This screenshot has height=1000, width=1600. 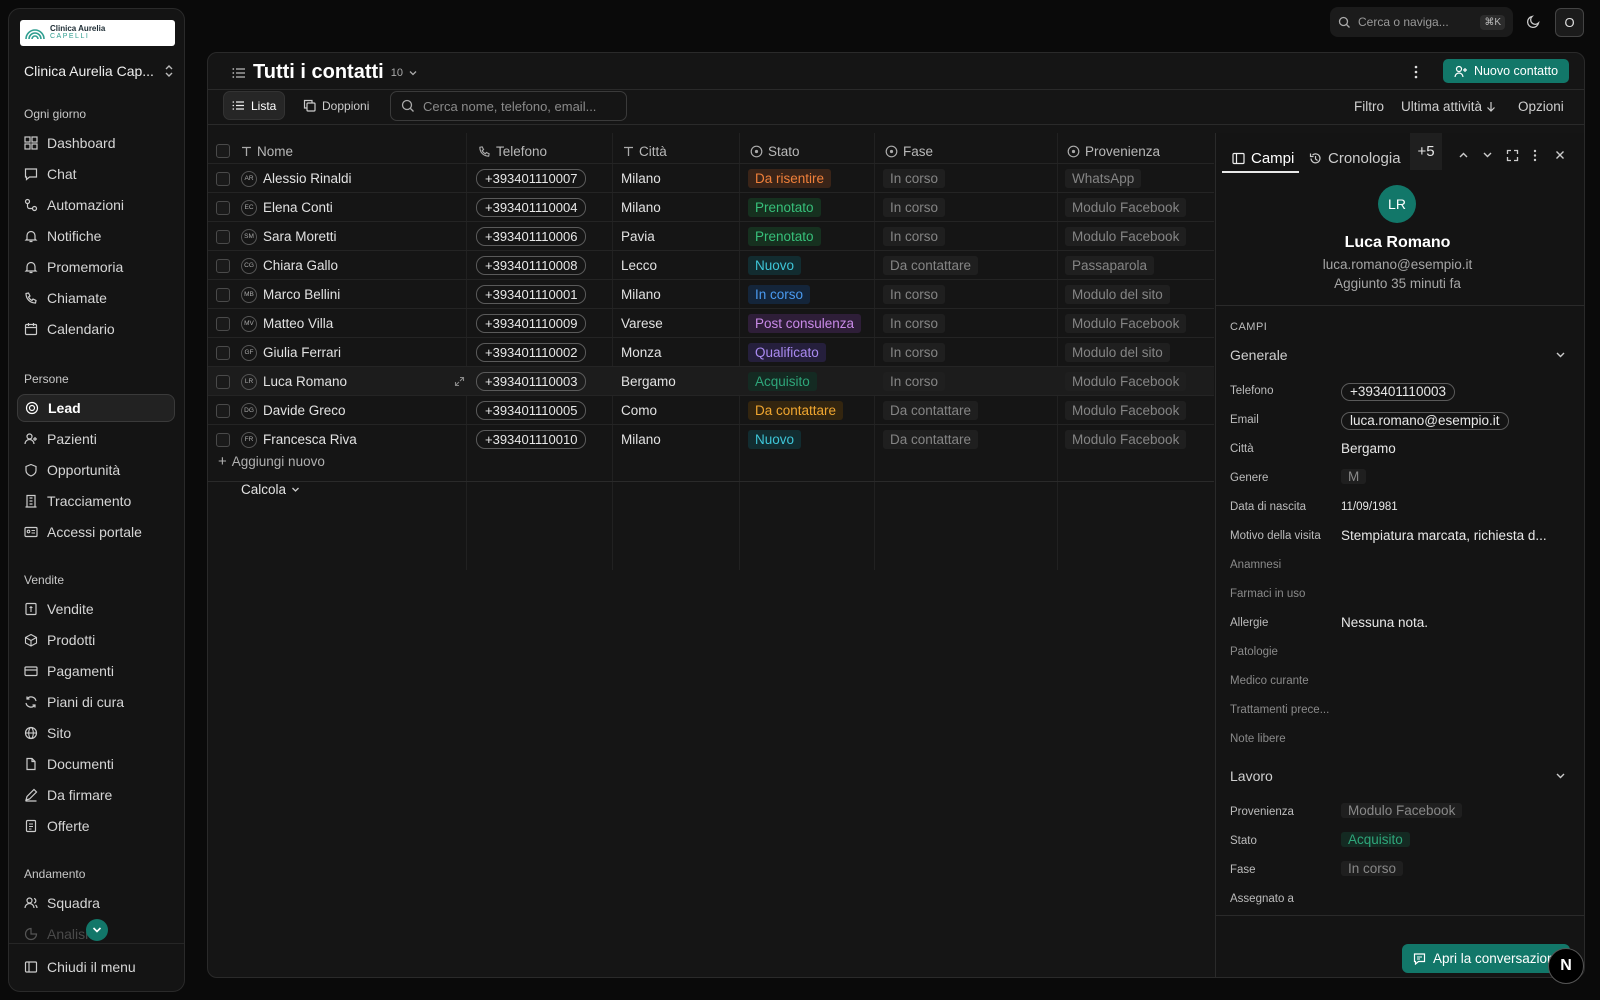 I want to click on field-label: Farmaci in uso, so click(x=1267, y=594).